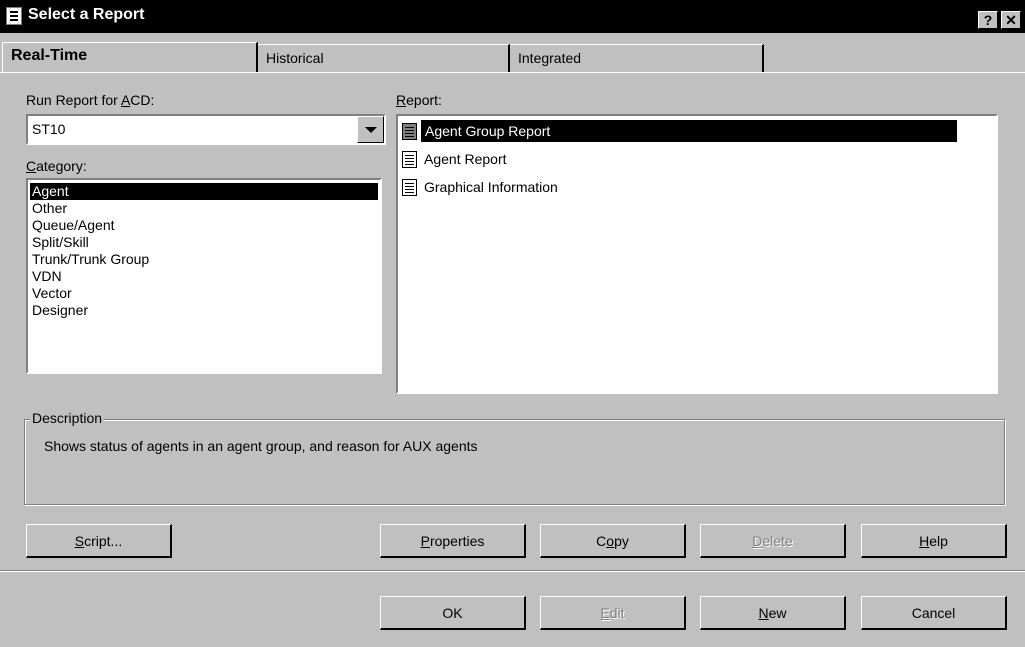 This screenshot has height=647, width=1025. Describe the element at coordinates (773, 613) in the screenshot. I see `new-button: New` at that location.